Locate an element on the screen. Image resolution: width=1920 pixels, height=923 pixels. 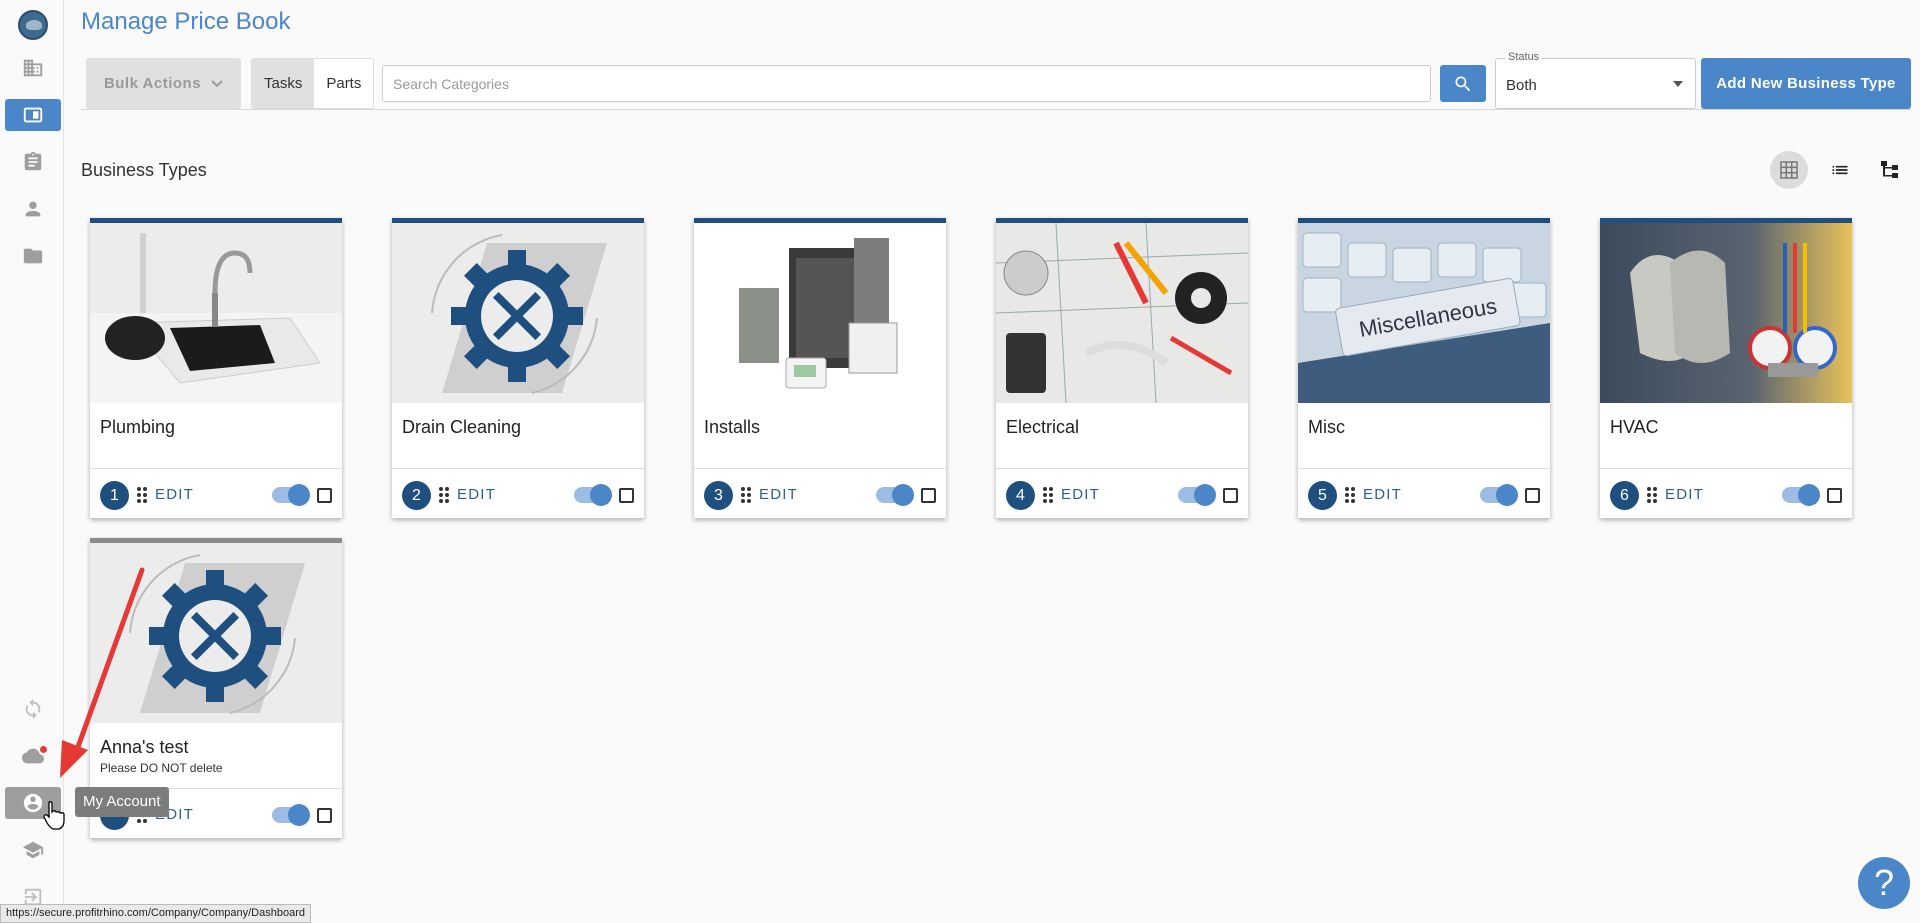
section-title: Business Types is located at coordinates (144, 170).